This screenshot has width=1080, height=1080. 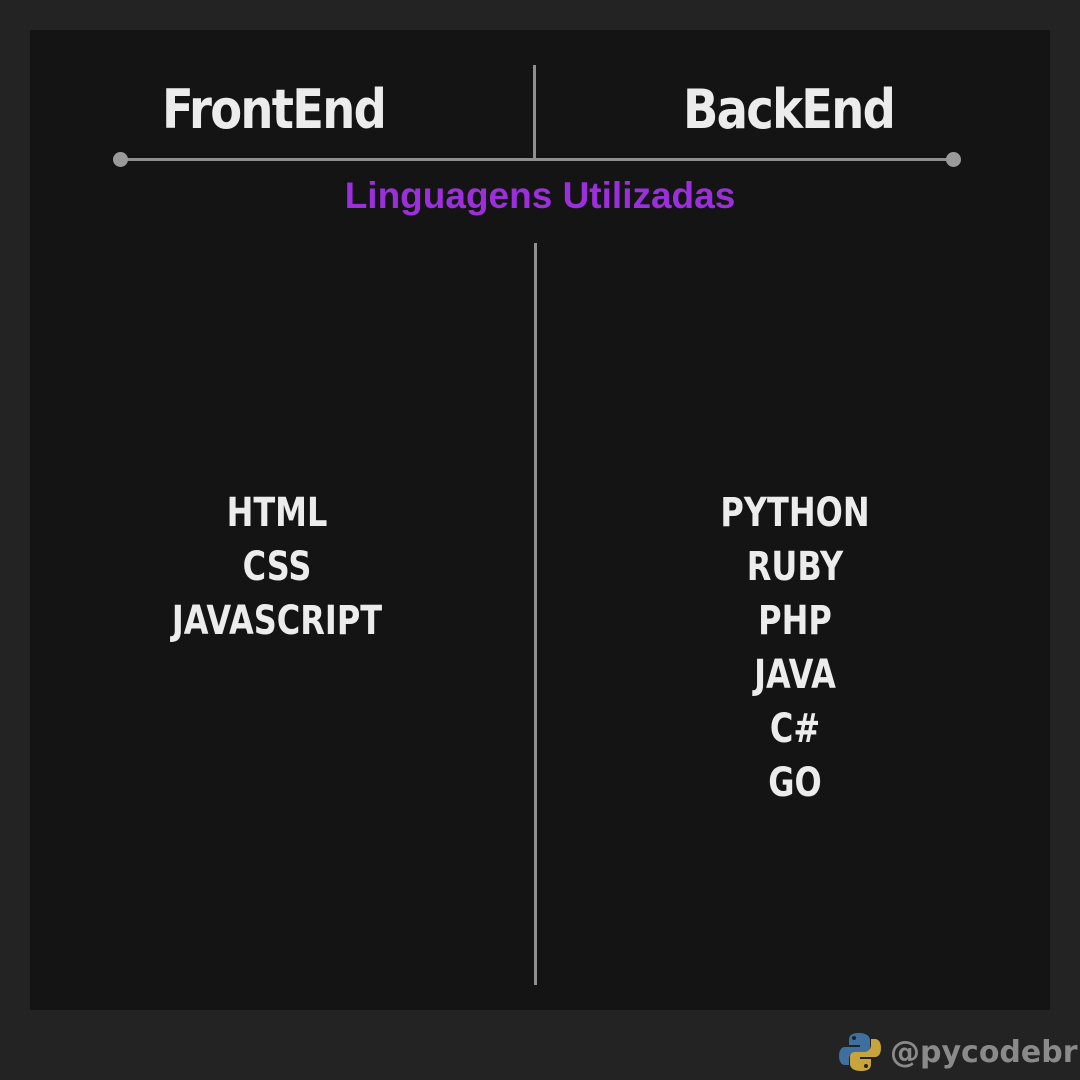 What do you see at coordinates (277, 621) in the screenshot?
I see `frontend-language-item: JAVASCRIPT` at bounding box center [277, 621].